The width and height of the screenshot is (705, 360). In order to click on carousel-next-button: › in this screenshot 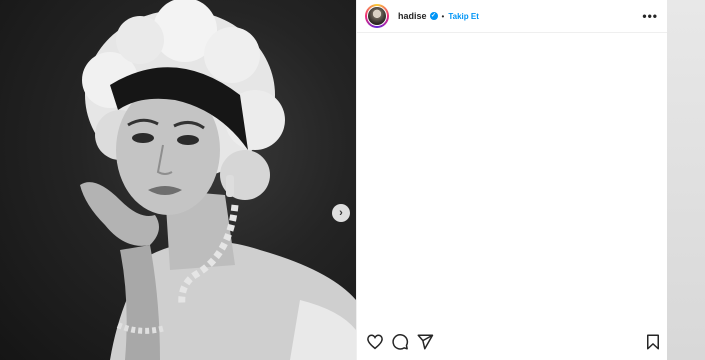, I will do `click(341, 213)`.